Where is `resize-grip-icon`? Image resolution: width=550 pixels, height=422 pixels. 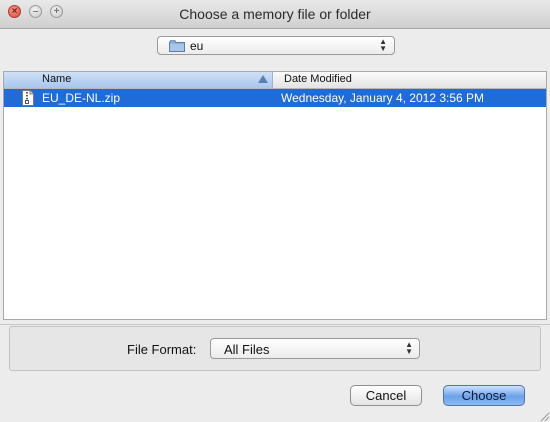
resize-grip-icon is located at coordinates (544, 416).